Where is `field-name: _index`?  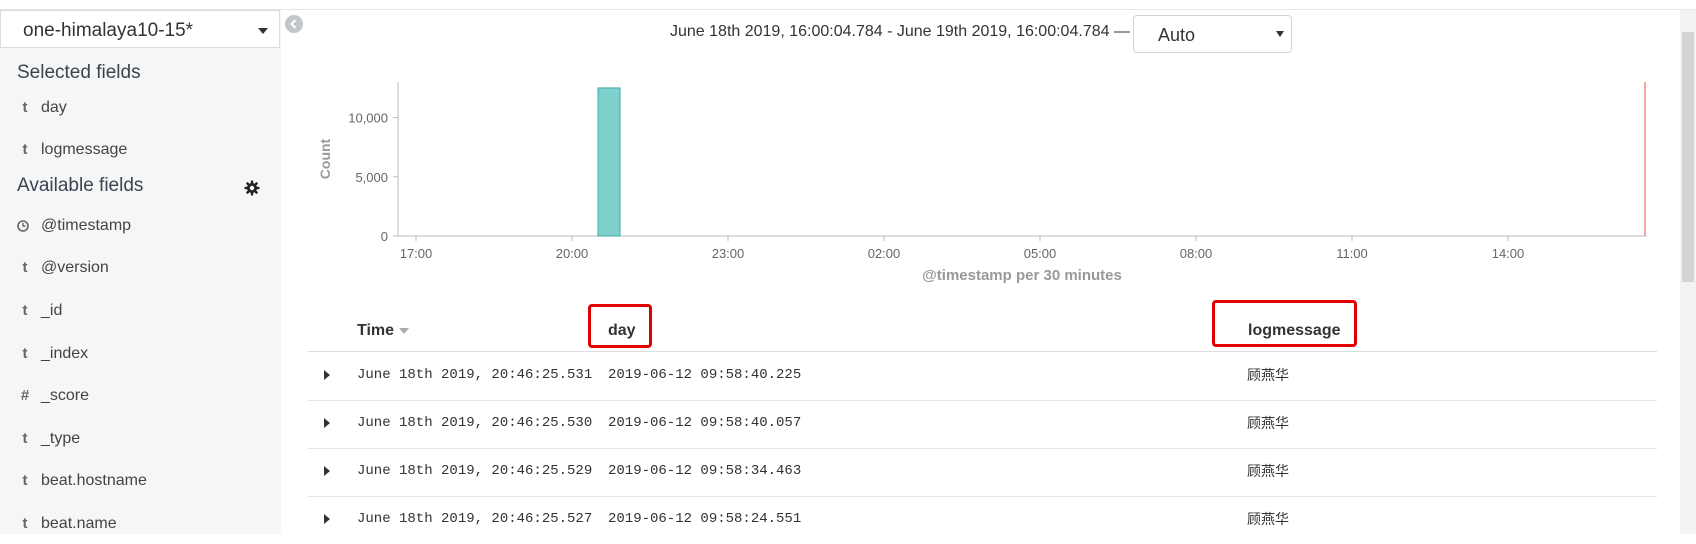 field-name: _index is located at coordinates (65, 353).